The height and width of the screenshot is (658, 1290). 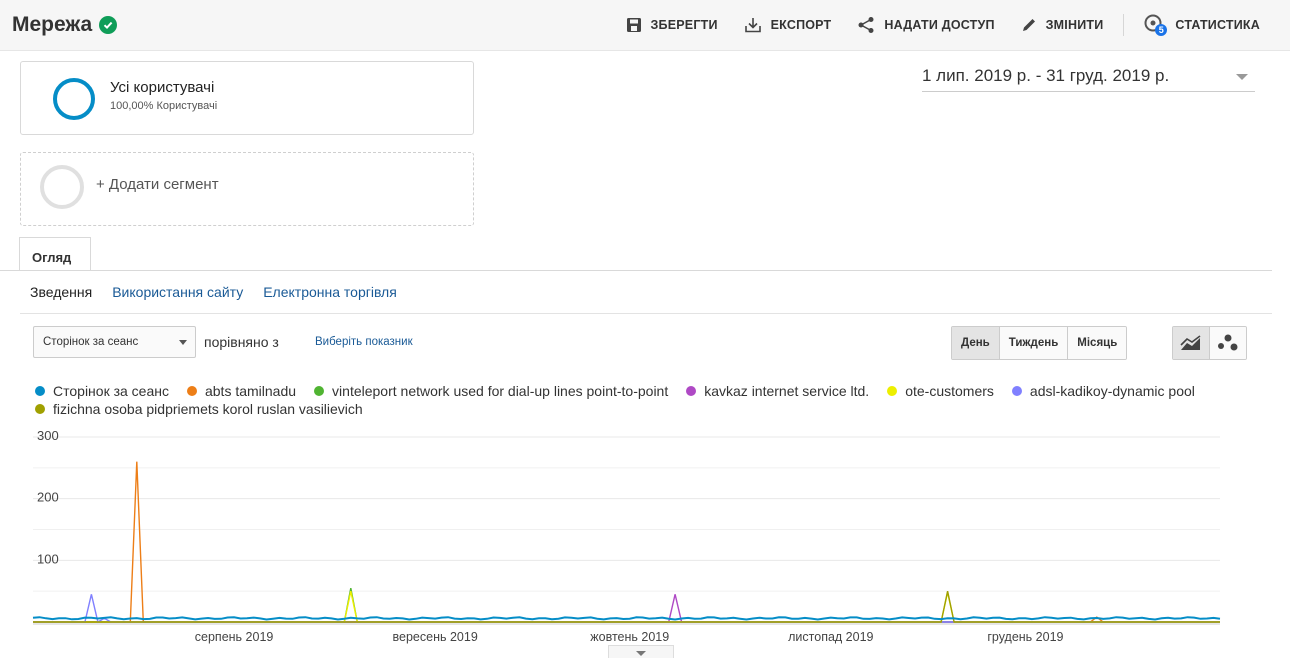 I want to click on export-button: ЕКСПОРТ, so click(x=788, y=25).